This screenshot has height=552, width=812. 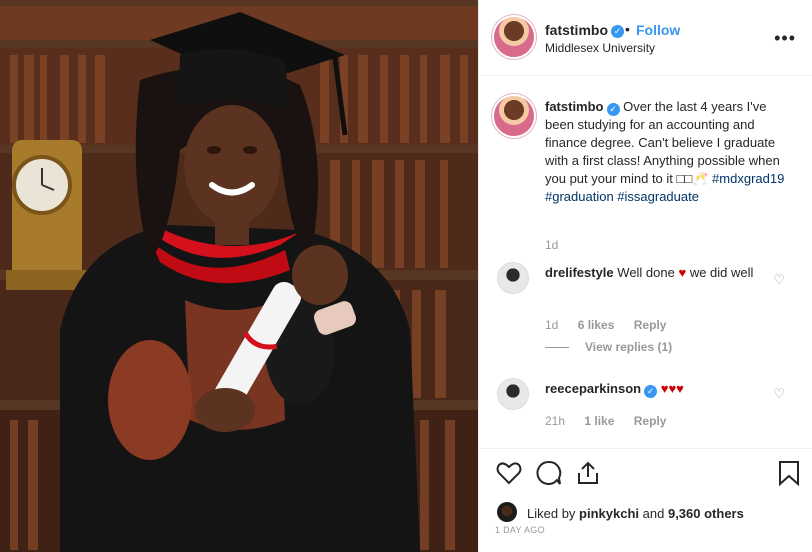 I want to click on liked-by-prefix: Liked by, so click(x=551, y=513).